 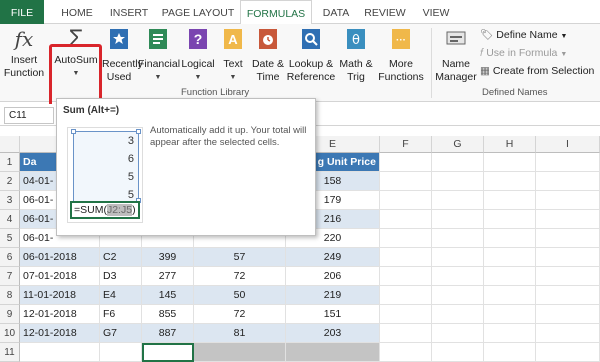 What do you see at coordinates (406, 200) in the screenshot?
I see `cell-f3` at bounding box center [406, 200].